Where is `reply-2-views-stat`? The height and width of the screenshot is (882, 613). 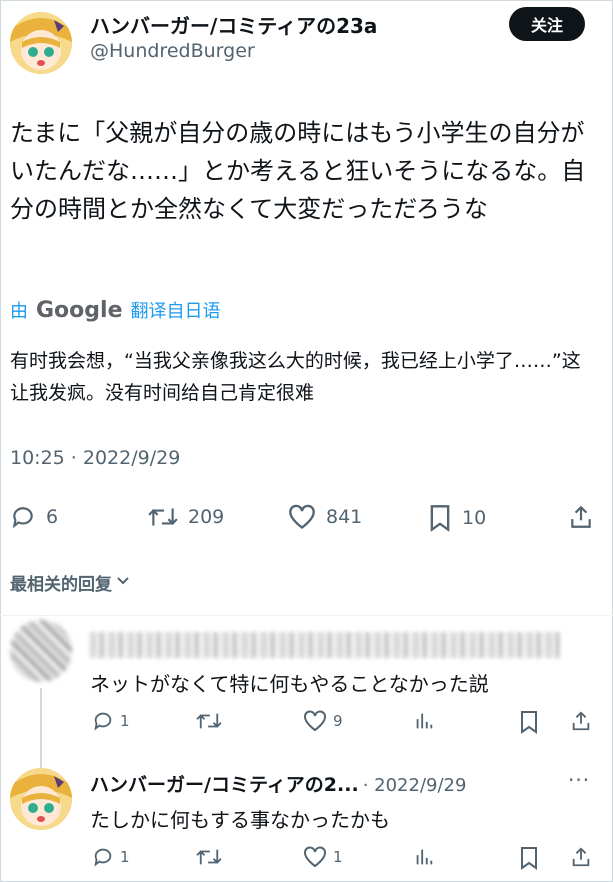 reply-2-views-stat is located at coordinates (424, 857).